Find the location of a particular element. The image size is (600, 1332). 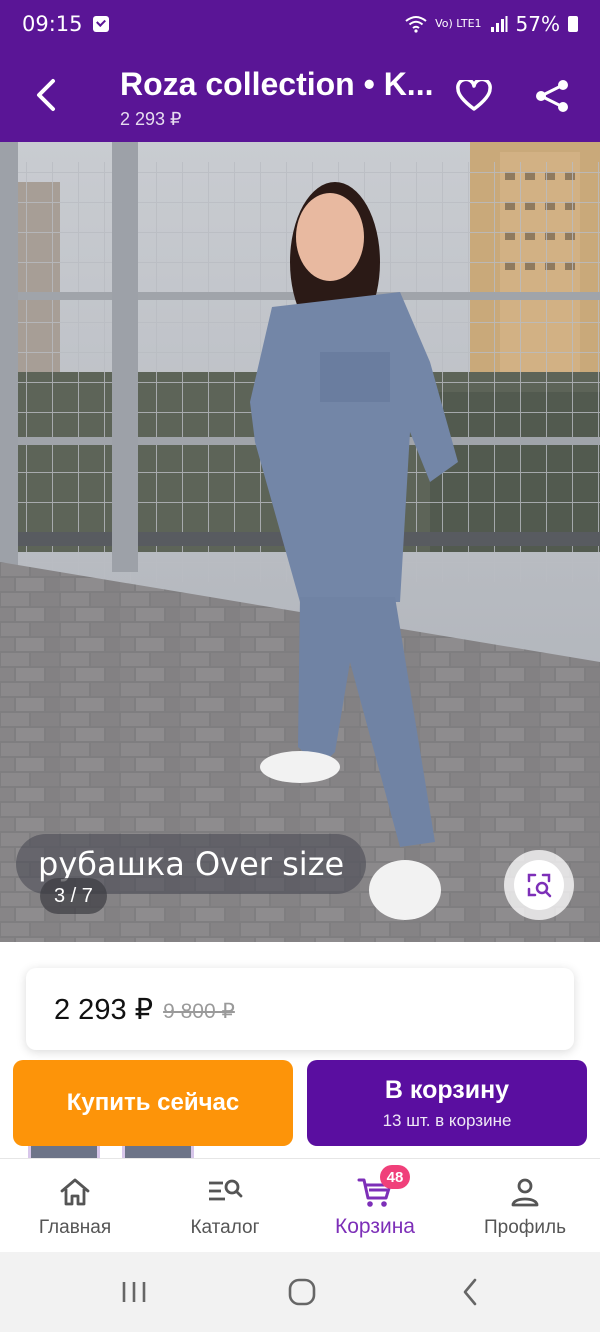

old-price: 9 800 ₽ is located at coordinates (199, 1011).